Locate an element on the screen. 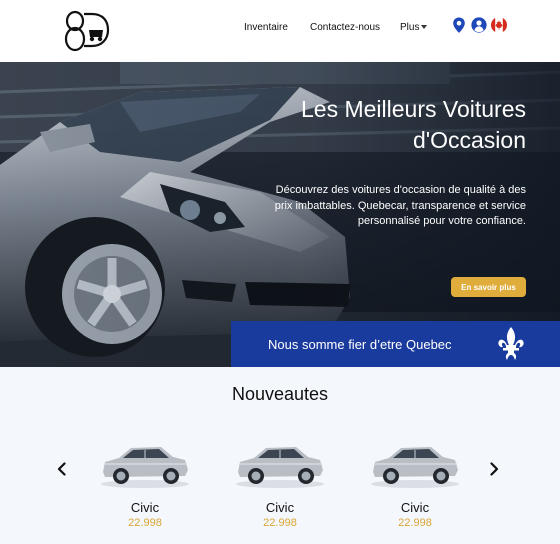 The image size is (560, 544). quebec-banner-text: Nous somme fier d’etre Quebec is located at coordinates (360, 344).